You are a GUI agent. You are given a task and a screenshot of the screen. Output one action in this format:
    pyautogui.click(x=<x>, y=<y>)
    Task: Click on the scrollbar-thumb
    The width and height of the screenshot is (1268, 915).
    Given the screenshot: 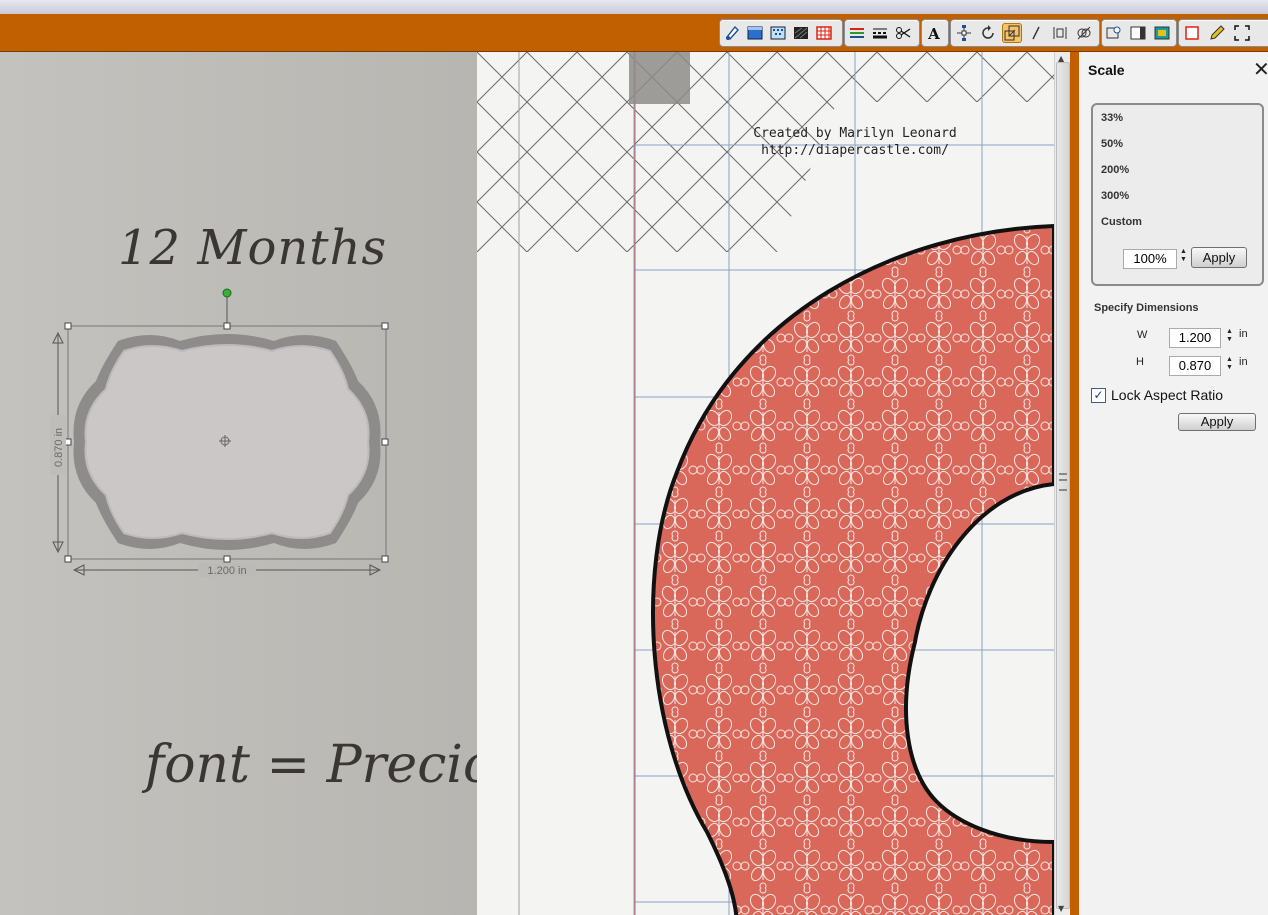 What is the action you would take?
    pyautogui.click(x=1063, y=485)
    